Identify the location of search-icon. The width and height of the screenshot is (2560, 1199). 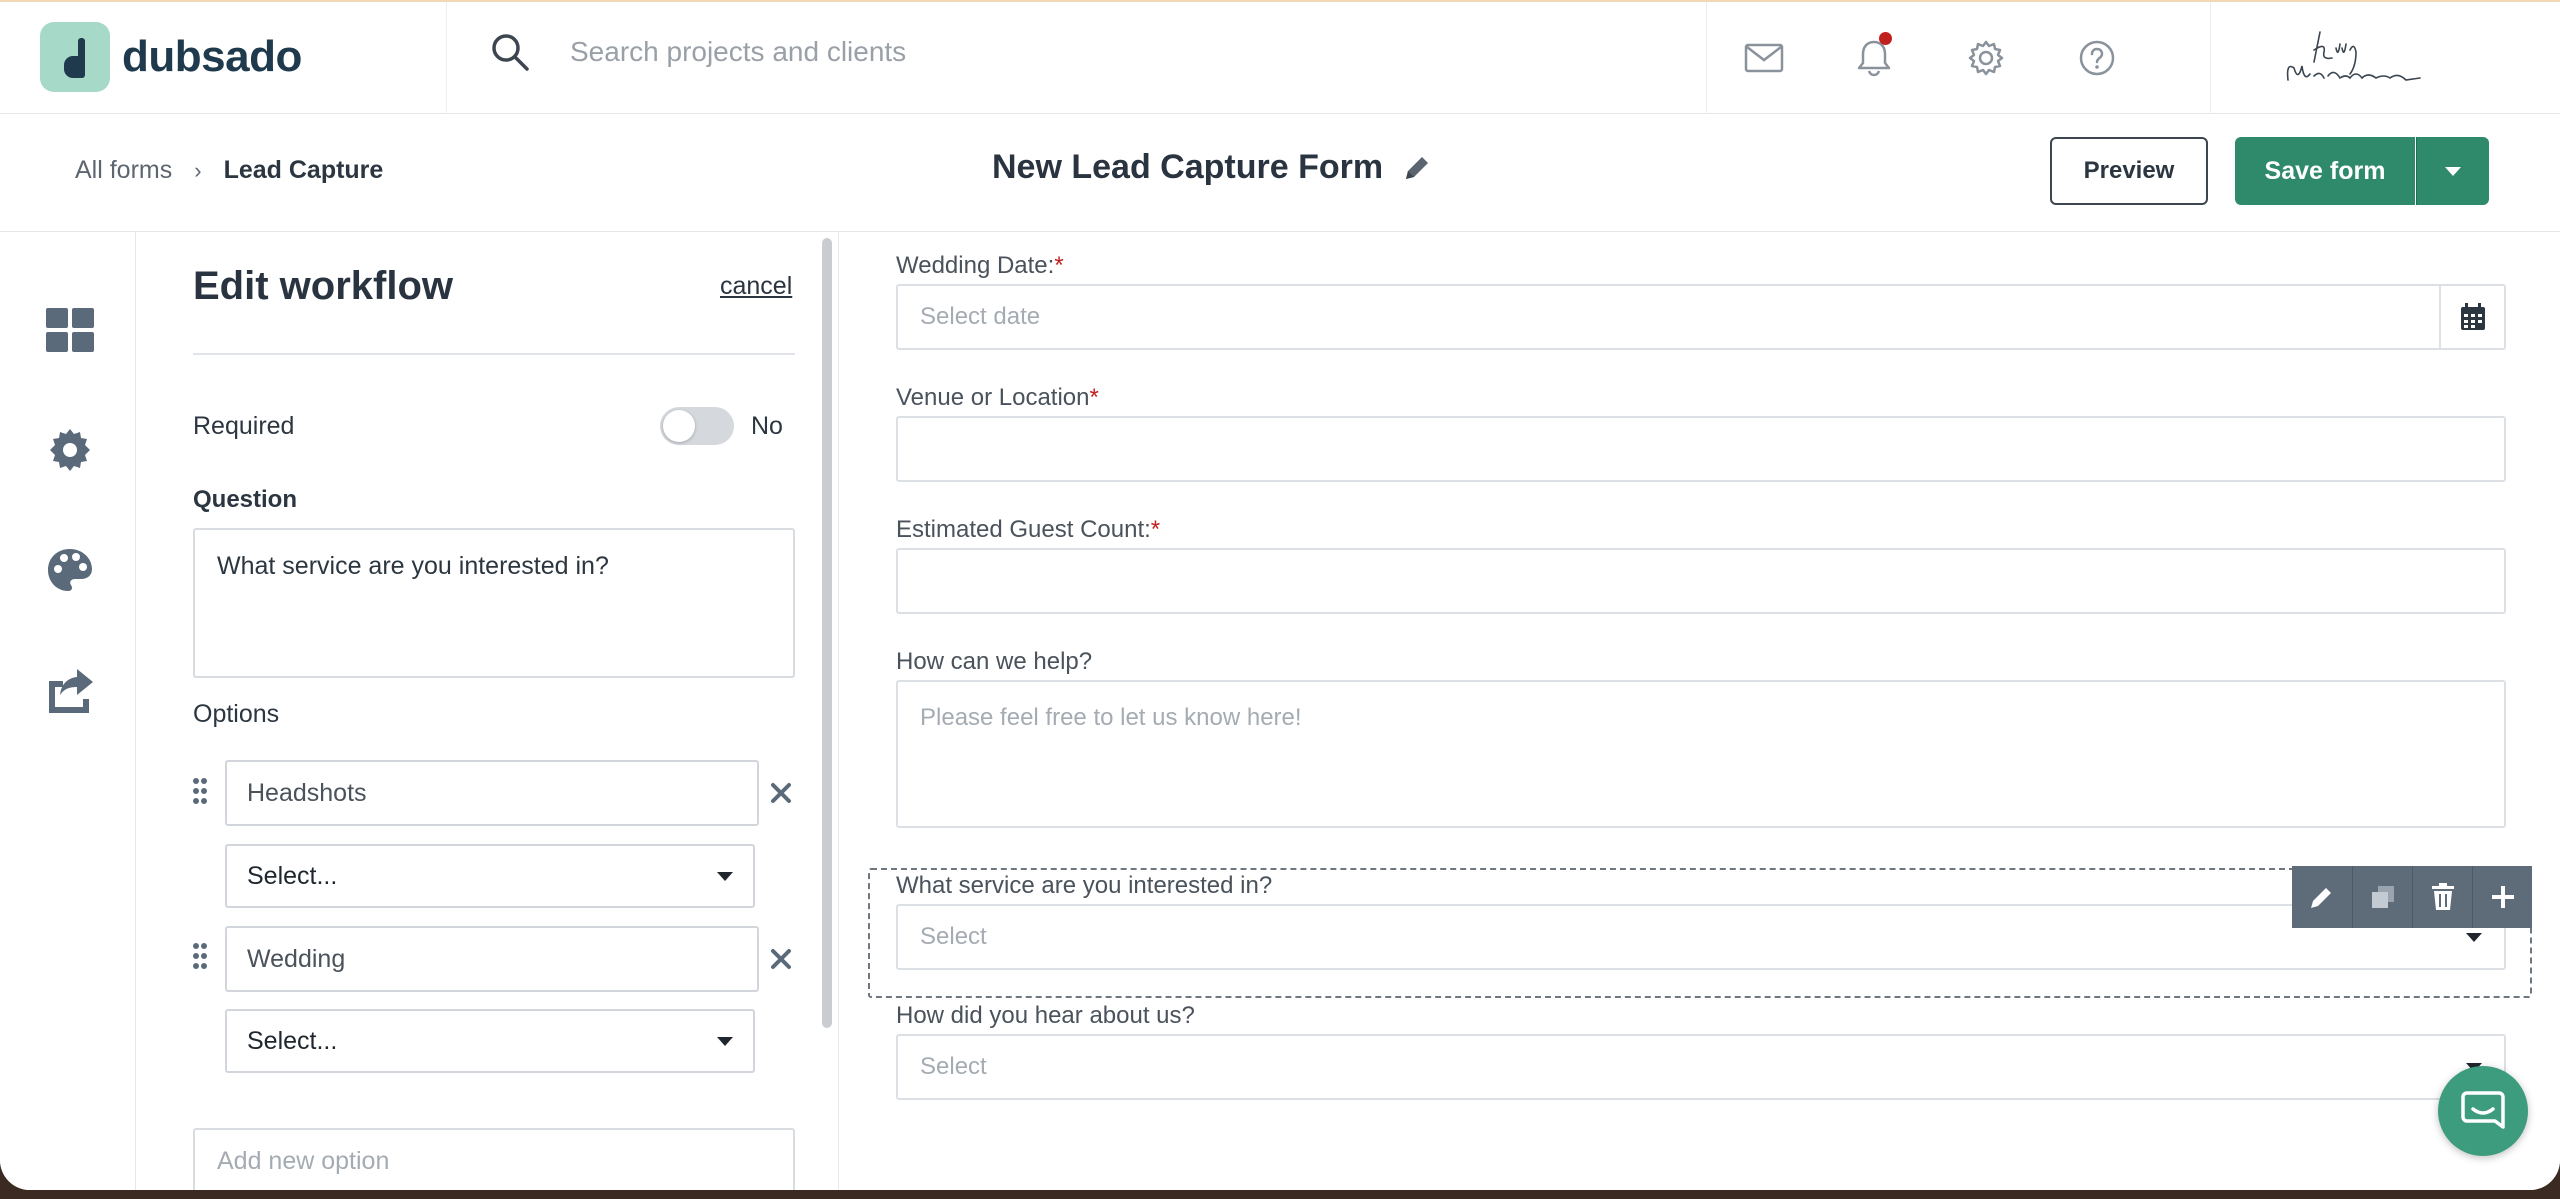
(510, 52).